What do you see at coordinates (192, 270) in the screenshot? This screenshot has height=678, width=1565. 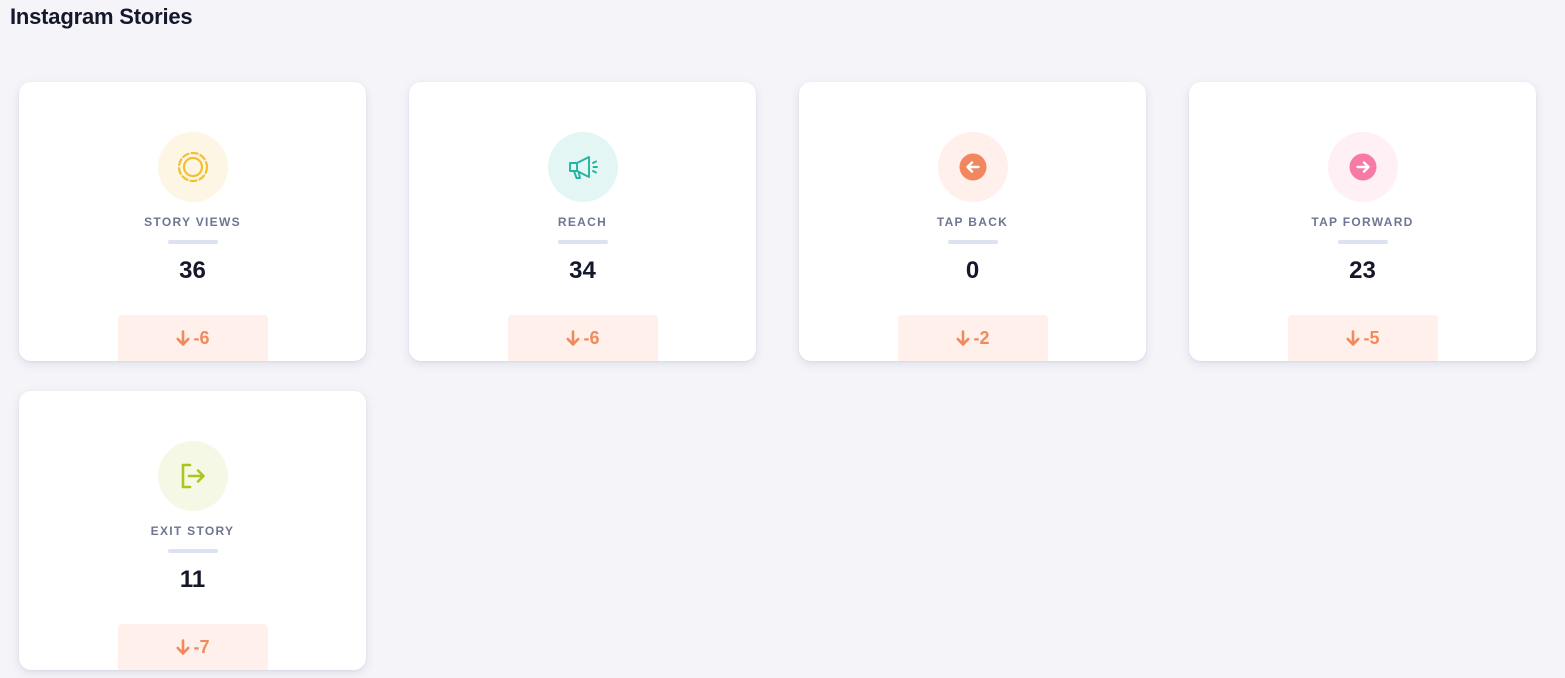 I see `metric-value: 36` at bounding box center [192, 270].